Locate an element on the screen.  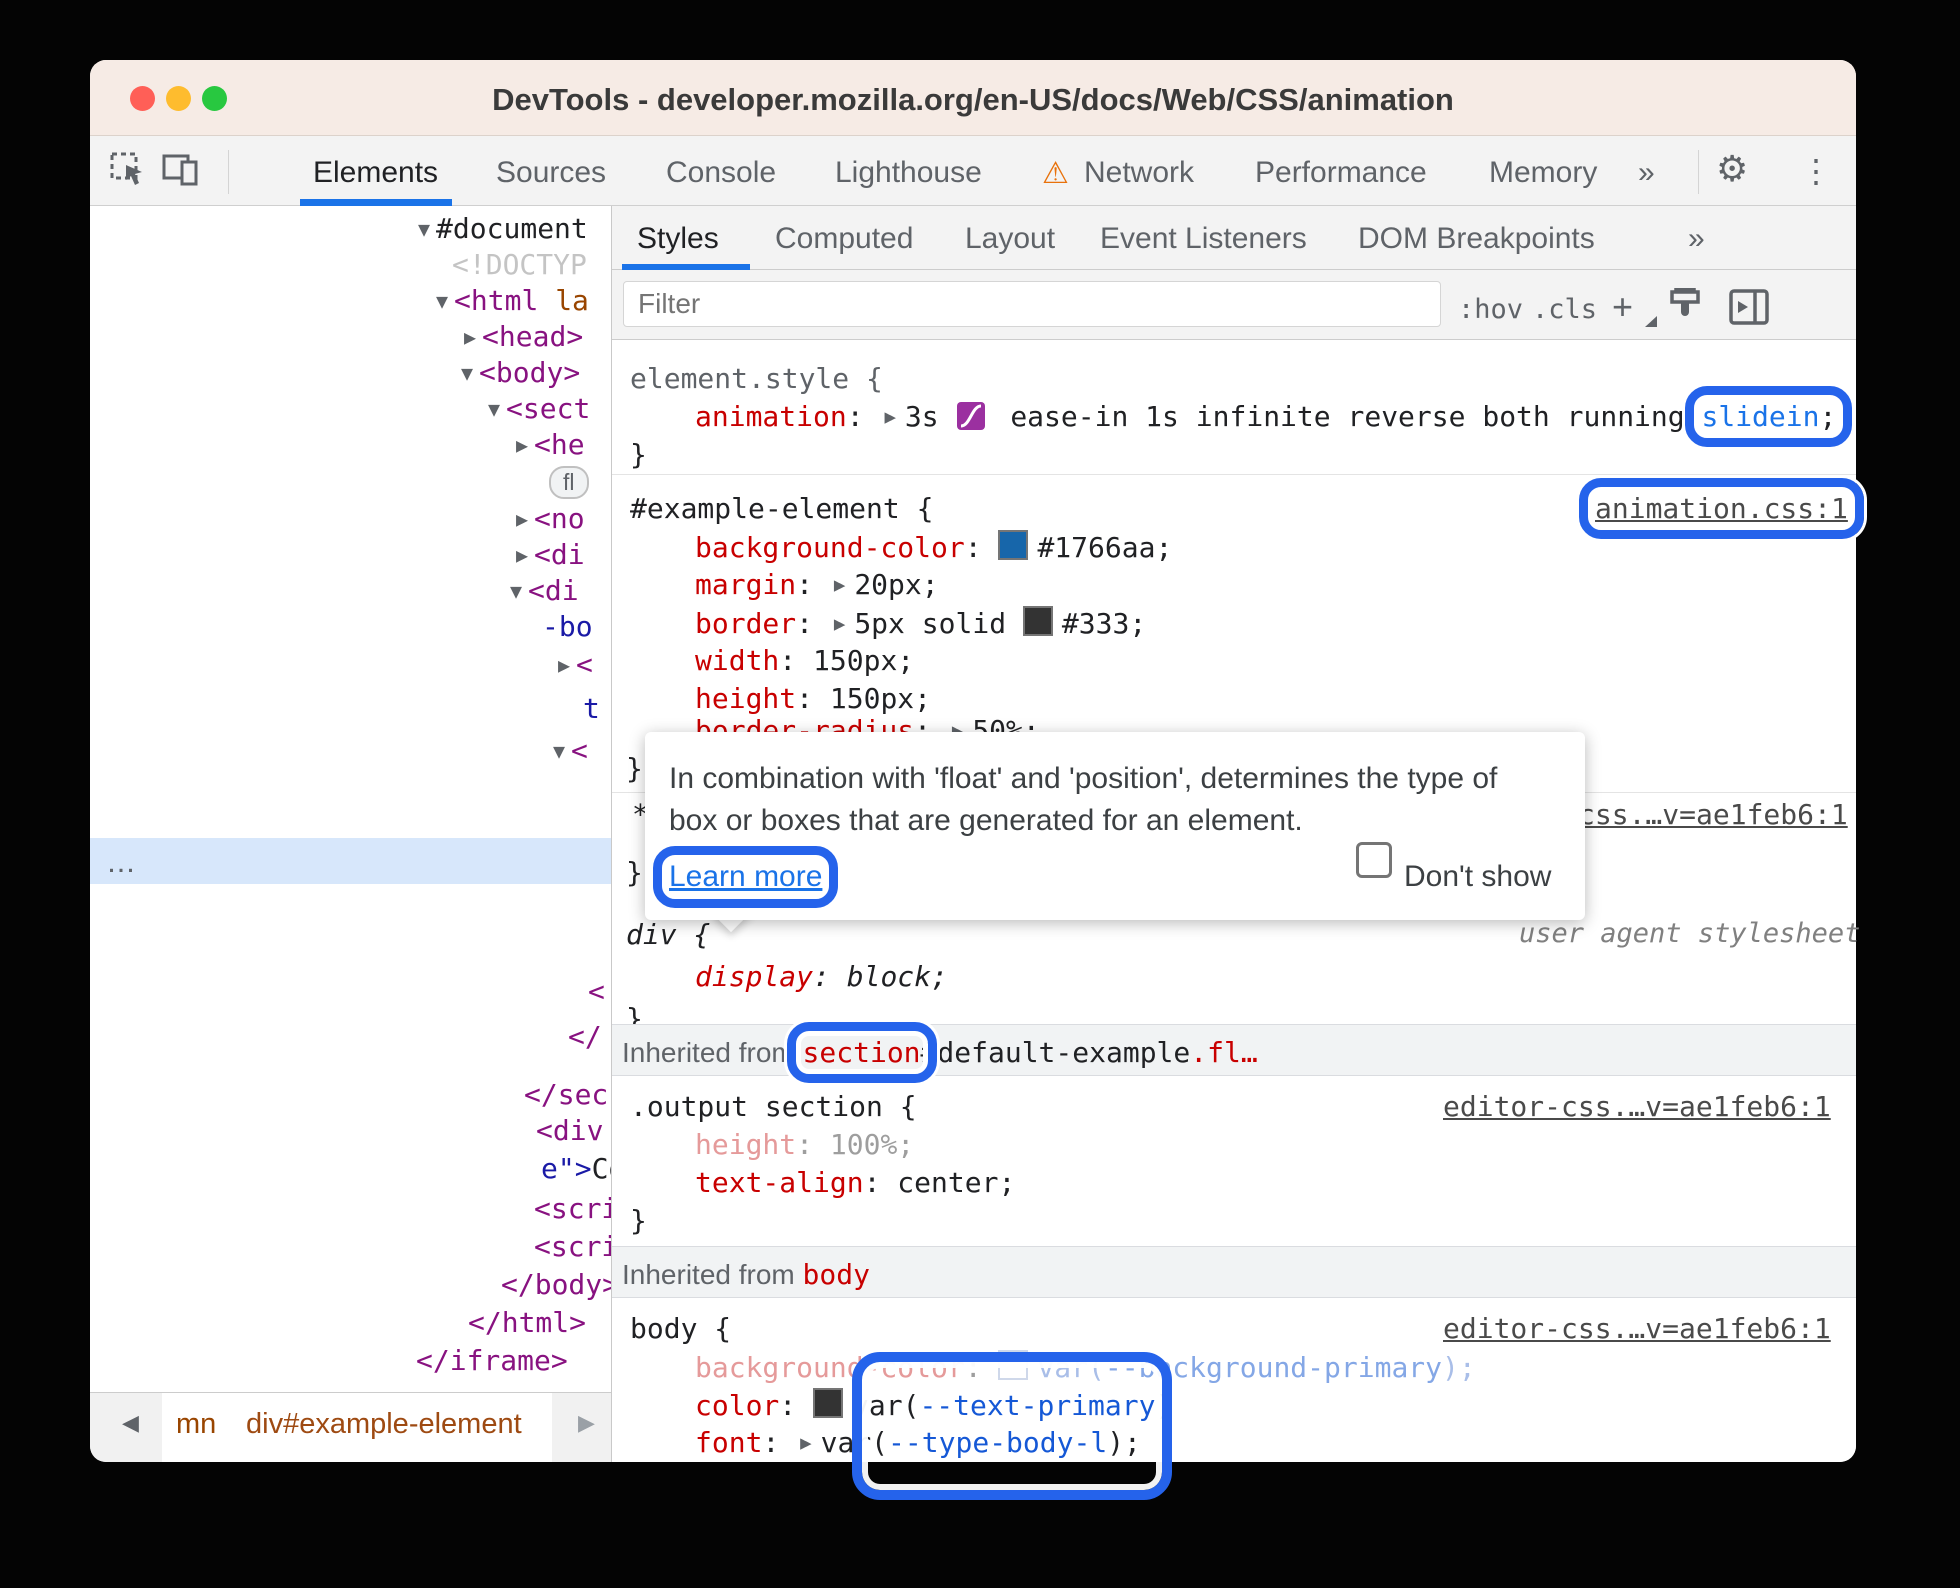
dom-node-html: ▼ <html la is located at coordinates (512, 300).